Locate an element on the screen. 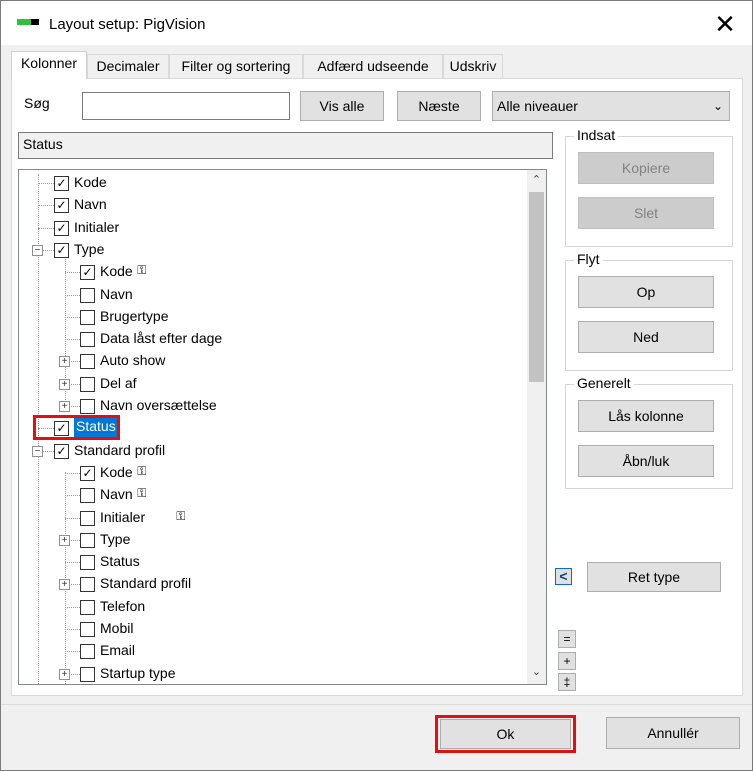  tree-row: Initialer ⚿ is located at coordinates (274, 518).